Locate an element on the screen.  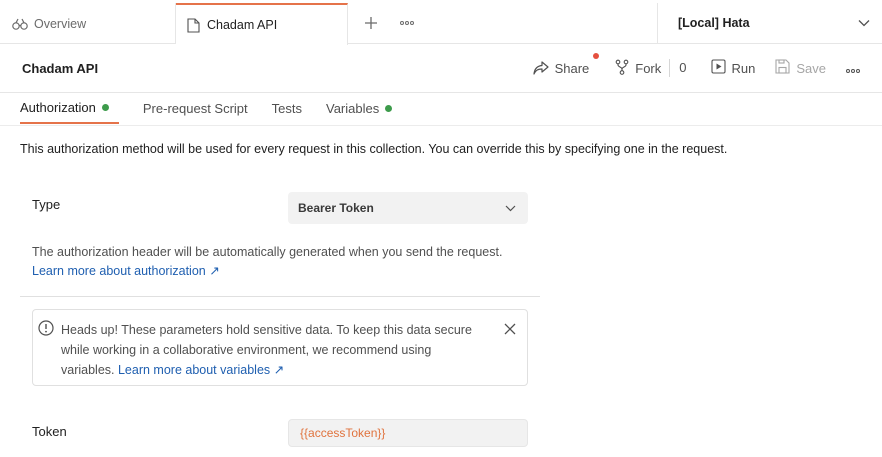
tab-chadam-api-label: Chadam API is located at coordinates (242, 25).